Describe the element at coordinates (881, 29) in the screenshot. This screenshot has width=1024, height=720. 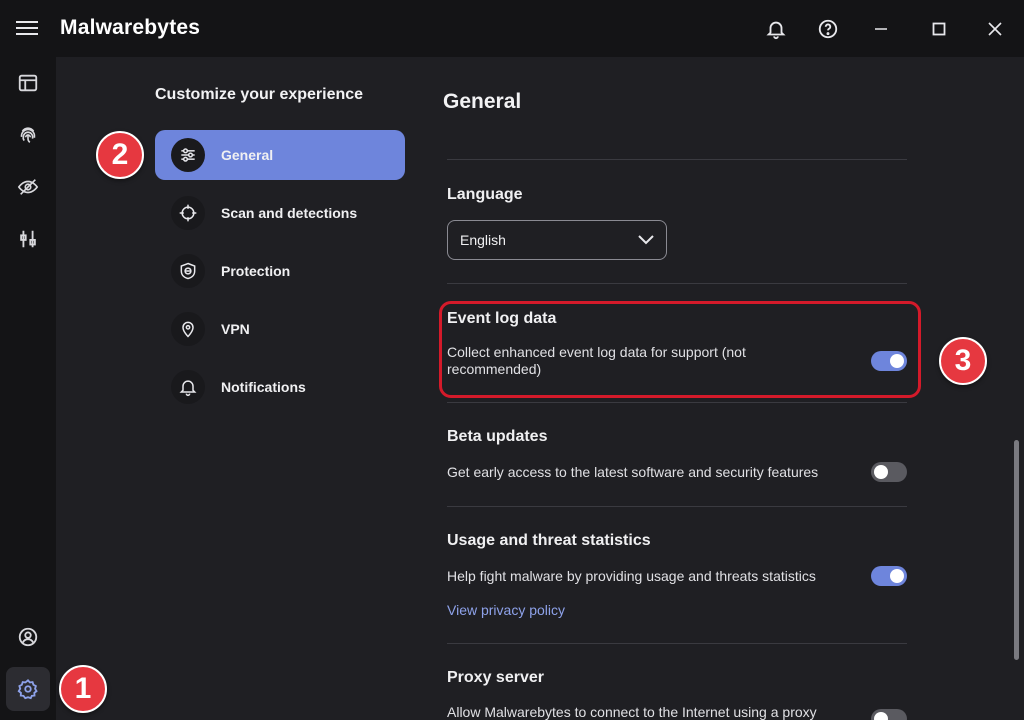
I see `minimize-icon` at that location.